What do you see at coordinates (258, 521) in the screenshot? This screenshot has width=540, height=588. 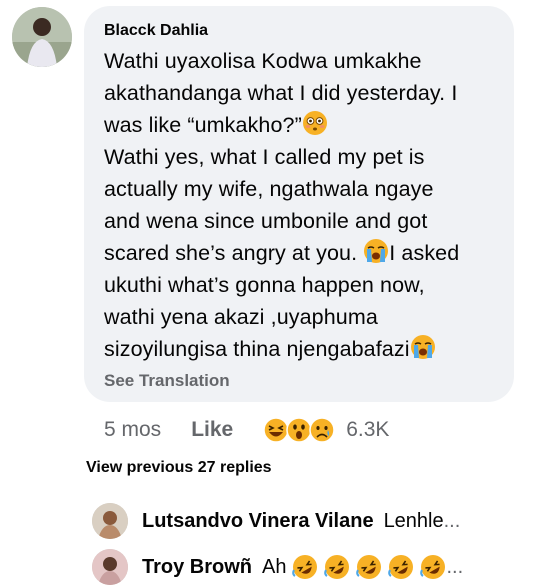 I see `reply-author: Lutsandvo Vinera Vilane` at bounding box center [258, 521].